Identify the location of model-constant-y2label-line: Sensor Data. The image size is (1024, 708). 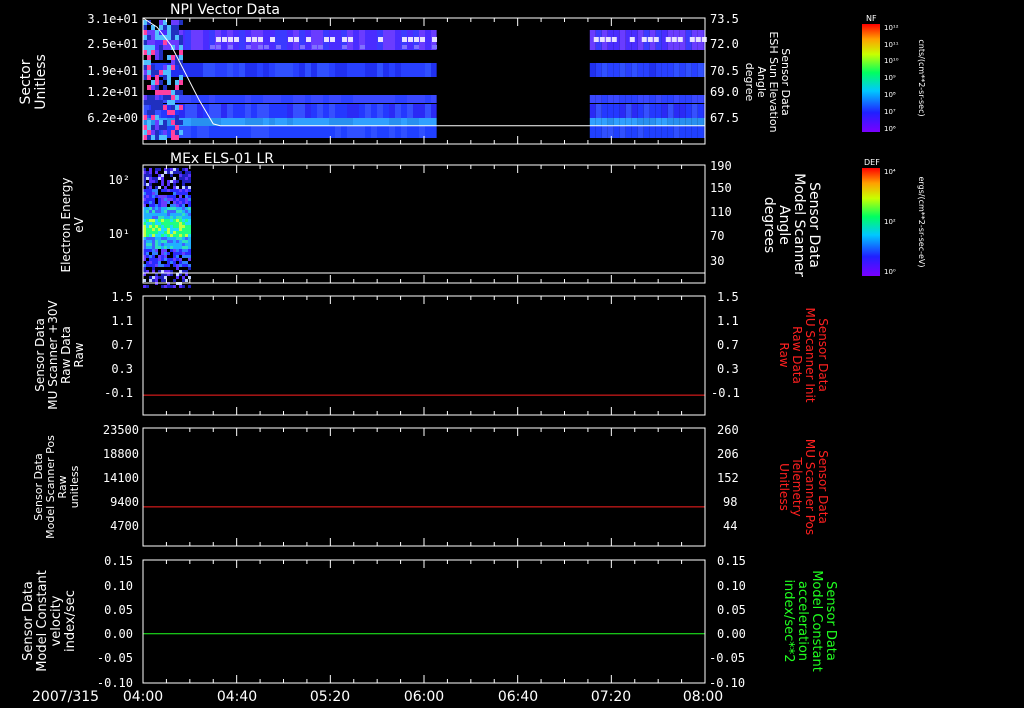
(830, 621).